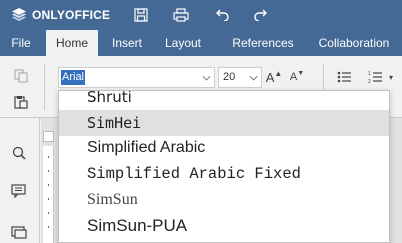 This screenshot has width=402, height=243. I want to click on tab-file: File, so click(21, 43).